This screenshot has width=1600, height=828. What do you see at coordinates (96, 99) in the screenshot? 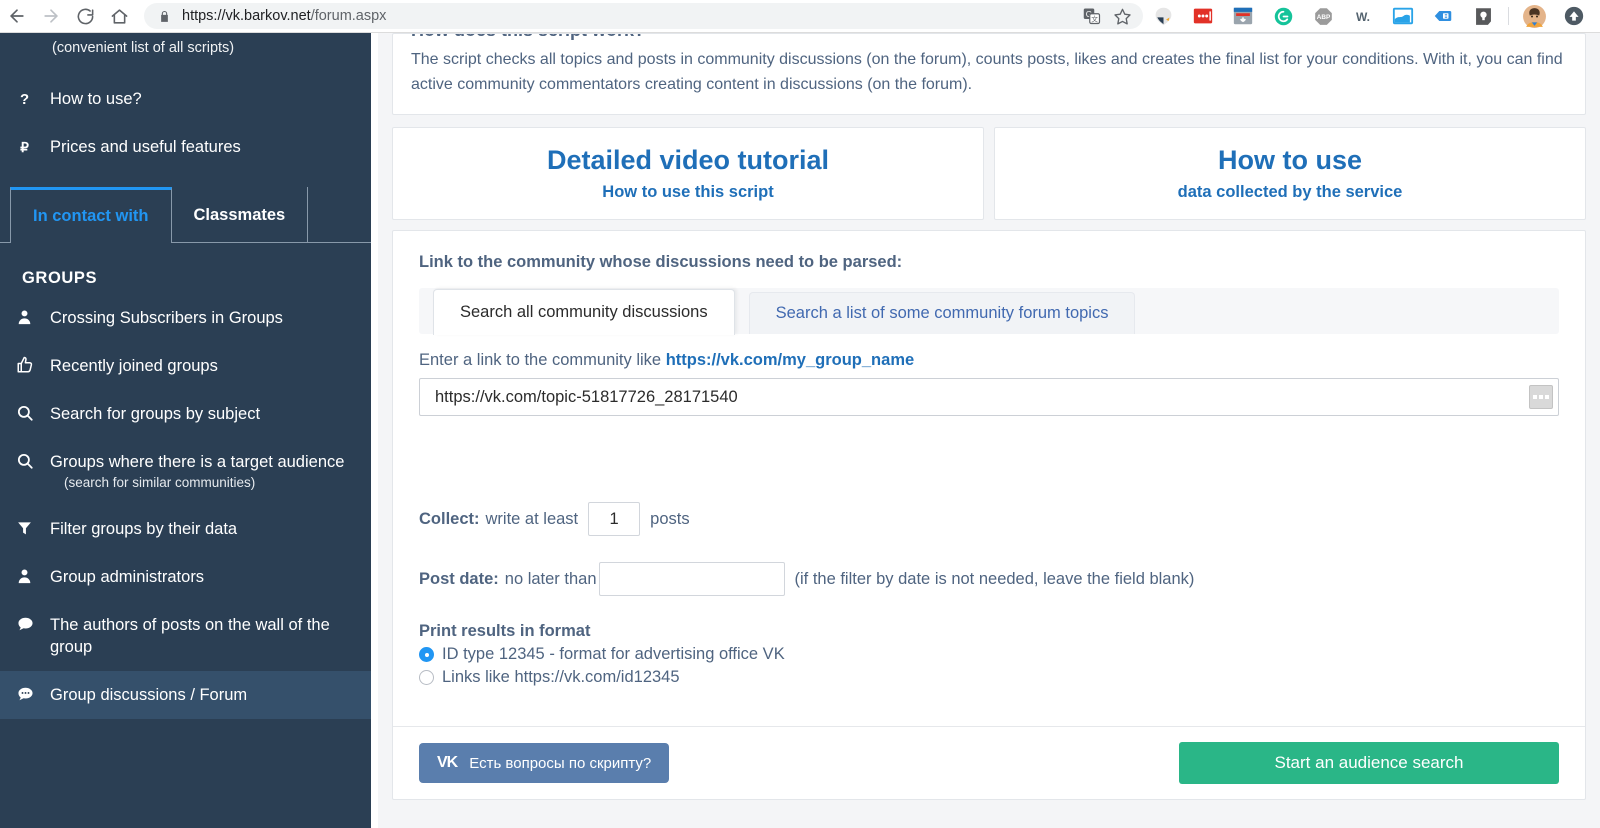
I see `sidebar-item-label: How to use?` at bounding box center [96, 99].